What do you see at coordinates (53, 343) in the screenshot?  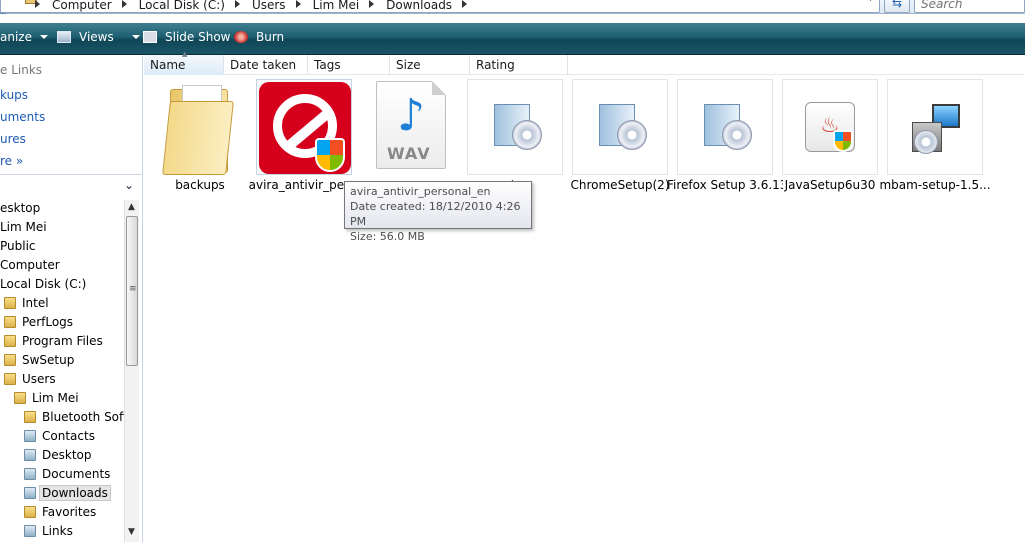 I see `tree-item: Program Files` at bounding box center [53, 343].